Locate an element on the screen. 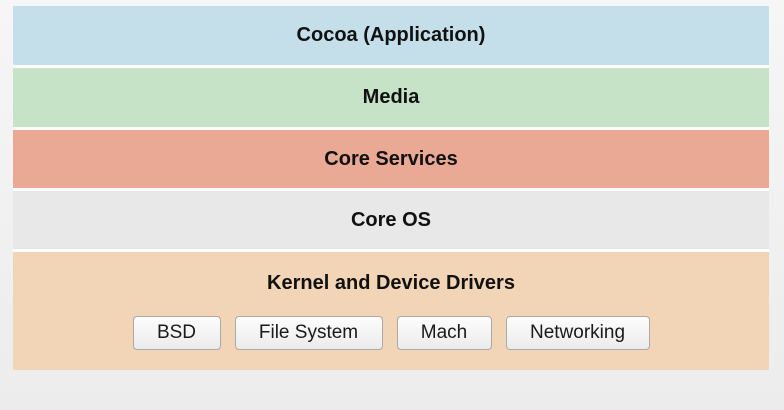 The image size is (784, 410). module-networking: Networking is located at coordinates (577, 333).